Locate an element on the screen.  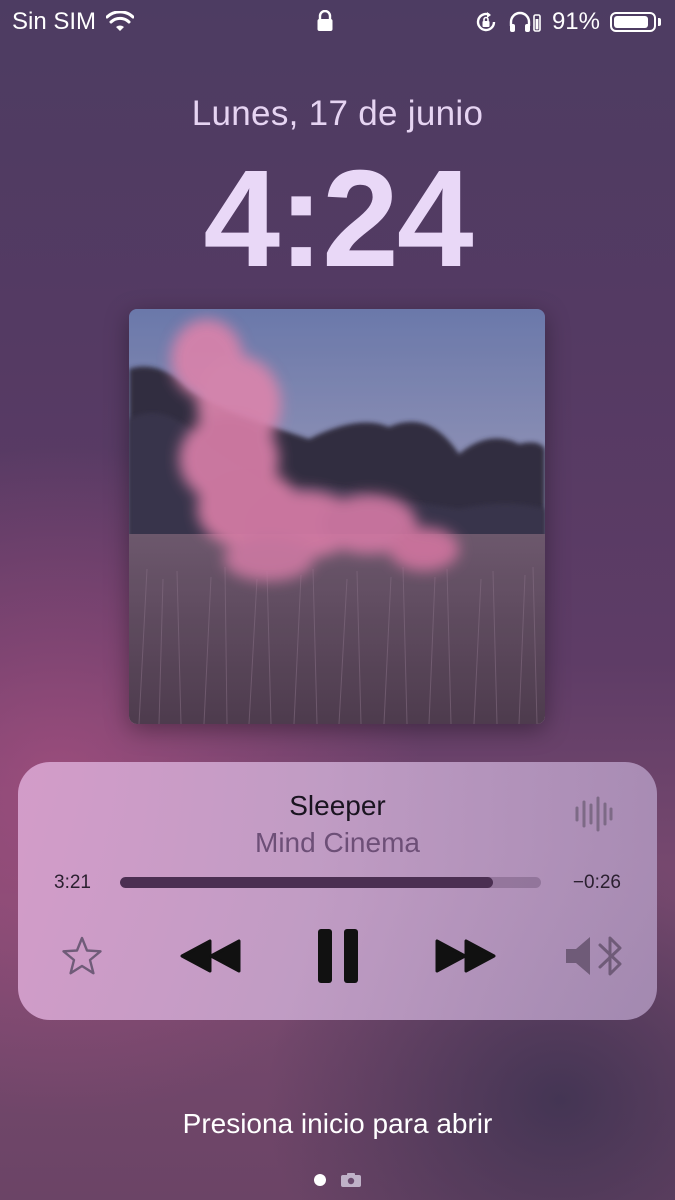
pause-icon is located at coordinates (338, 956).